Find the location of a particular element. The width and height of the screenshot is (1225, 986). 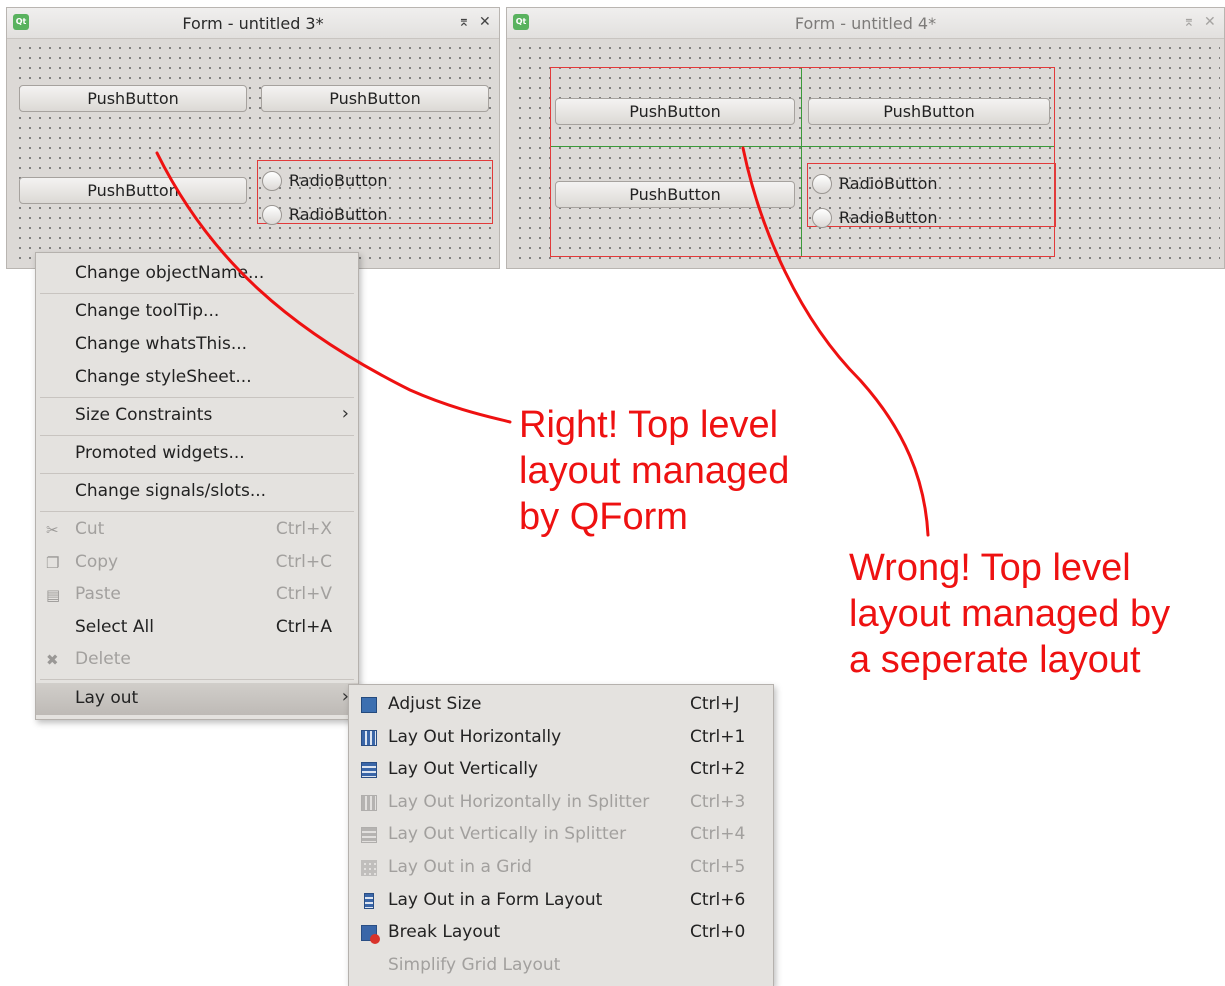

menu-item-shortcut: Ctrl+X is located at coordinates (303, 529).